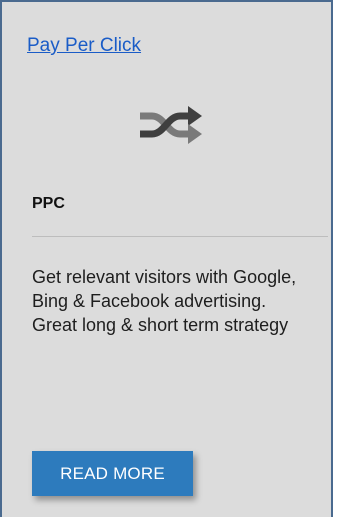 The image size is (341, 517). What do you see at coordinates (112, 473) in the screenshot?
I see `read-more-button: READ MORE` at bounding box center [112, 473].